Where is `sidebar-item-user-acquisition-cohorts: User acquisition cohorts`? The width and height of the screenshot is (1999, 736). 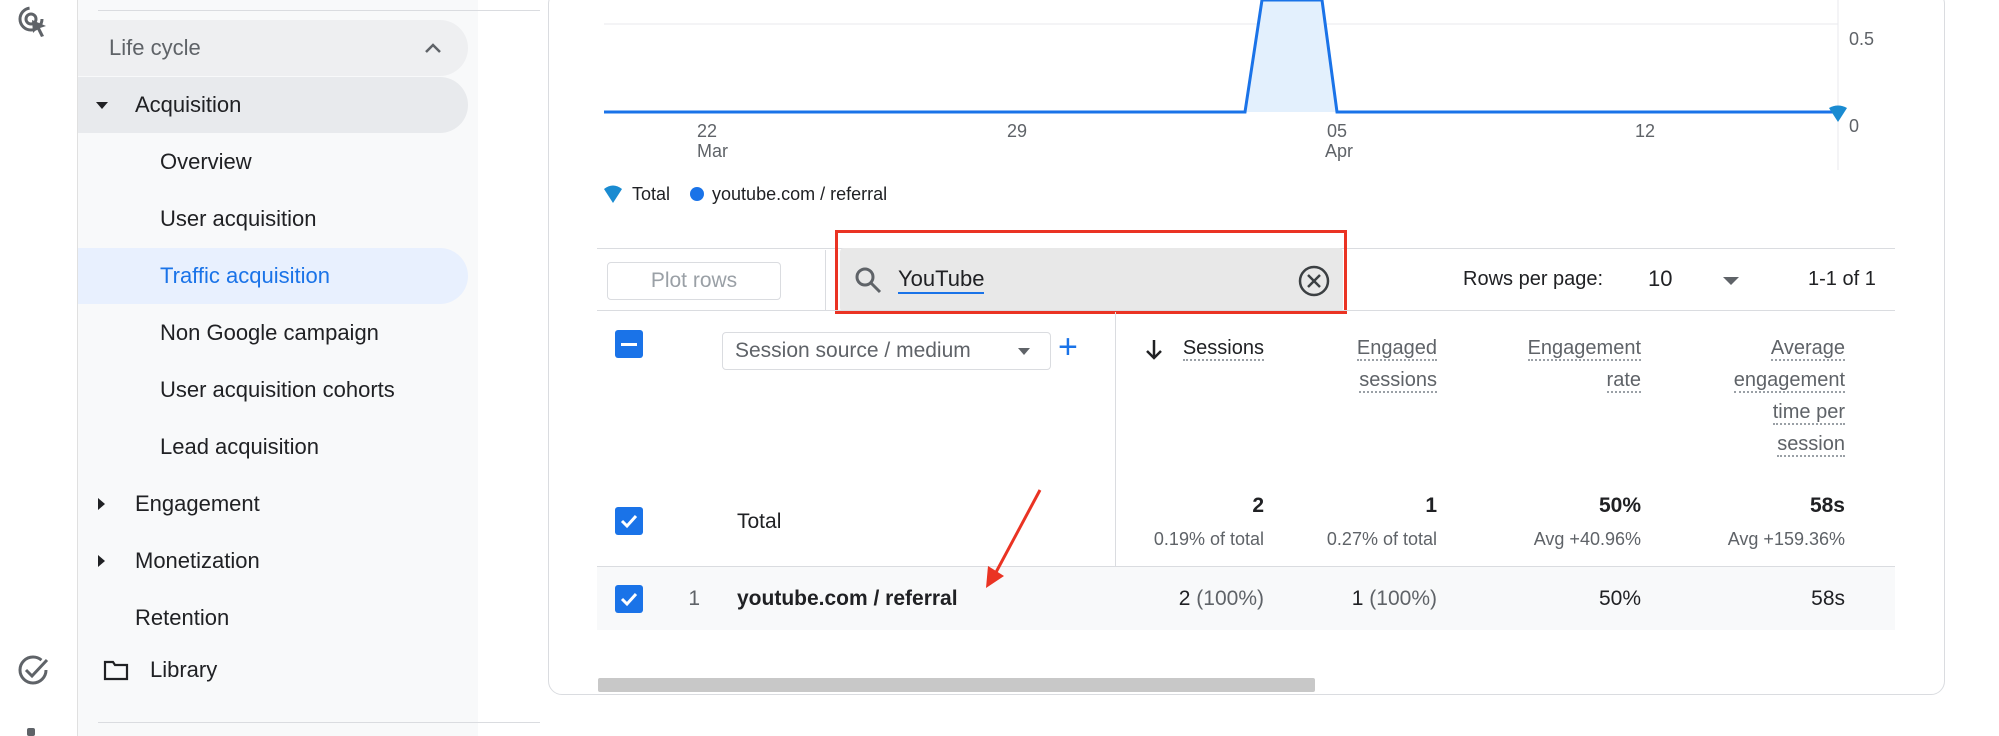
sidebar-item-user-acquisition-cohorts: User acquisition cohorts is located at coordinates (273, 390).